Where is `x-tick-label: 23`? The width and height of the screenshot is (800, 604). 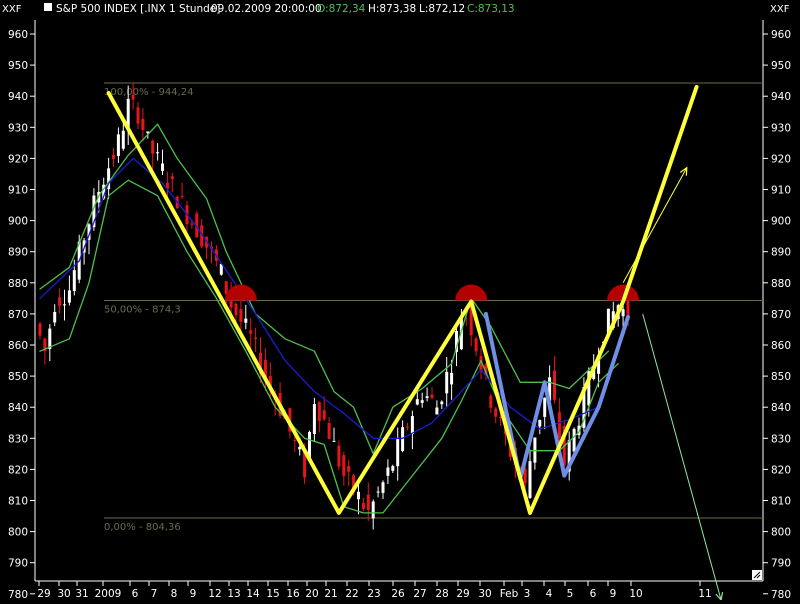
x-tick-label: 23 is located at coordinates (373, 594).